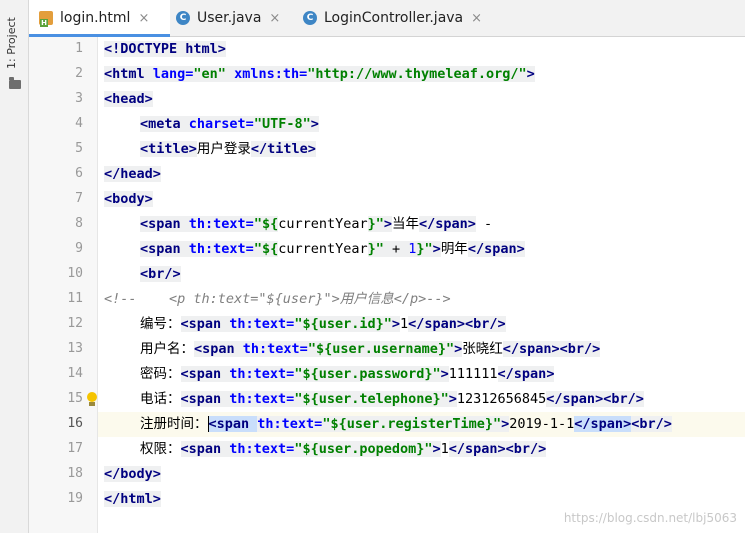  I want to click on line-number: 15, so click(75, 398).